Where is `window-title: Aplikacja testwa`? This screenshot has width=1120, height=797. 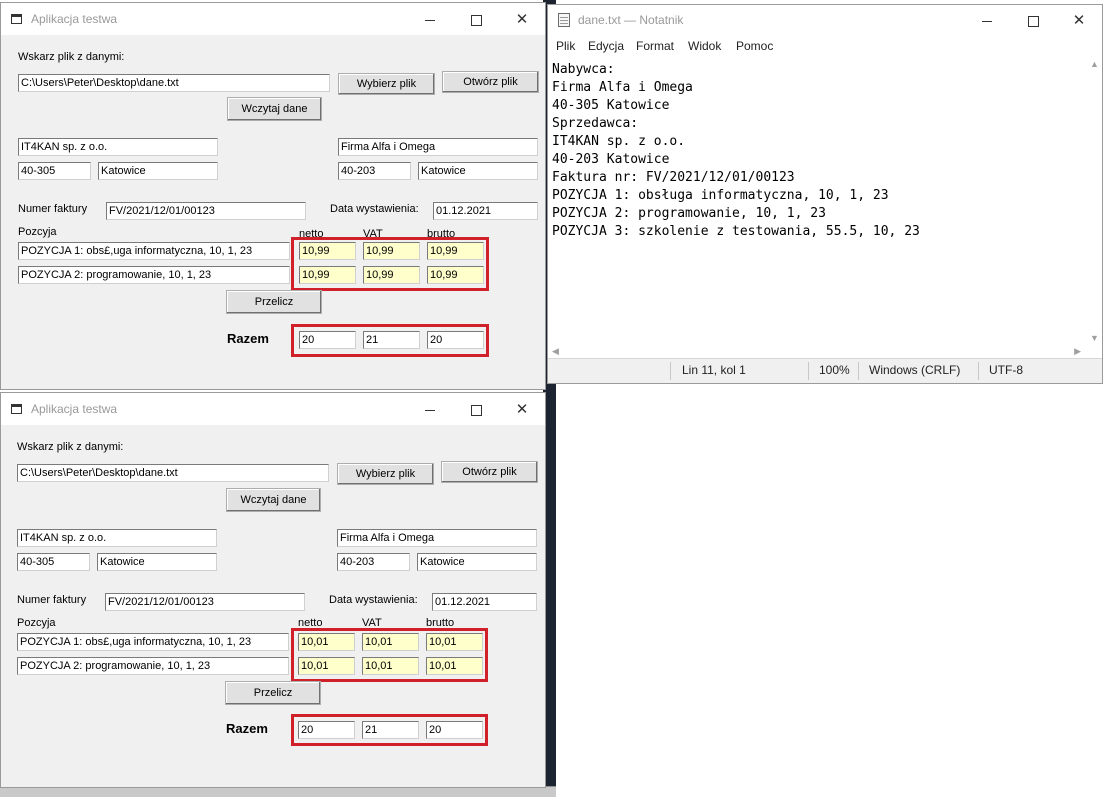
window-title: Aplikacja testwa is located at coordinates (74, 19).